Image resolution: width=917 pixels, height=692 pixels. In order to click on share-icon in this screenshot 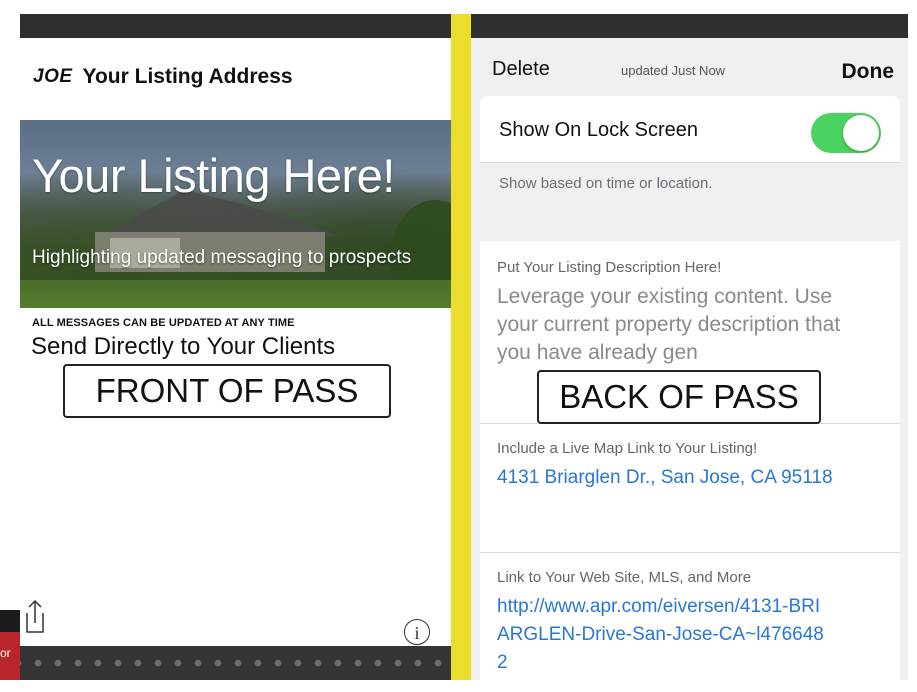, I will do `click(35, 616)`.